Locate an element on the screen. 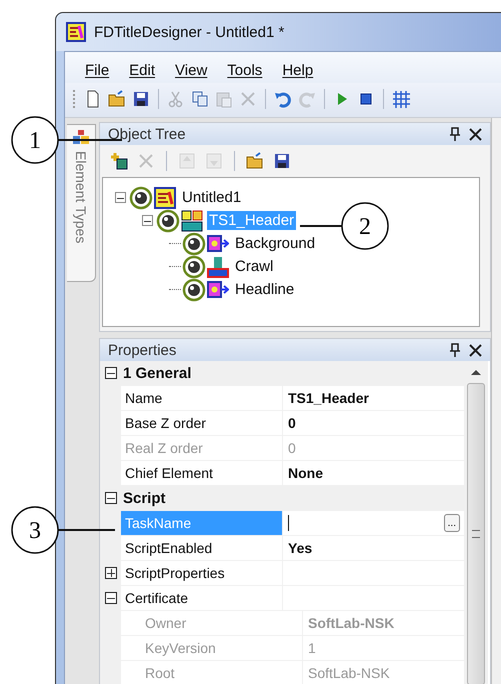 This screenshot has height=684, width=501. crawl-icon is located at coordinates (218, 267).